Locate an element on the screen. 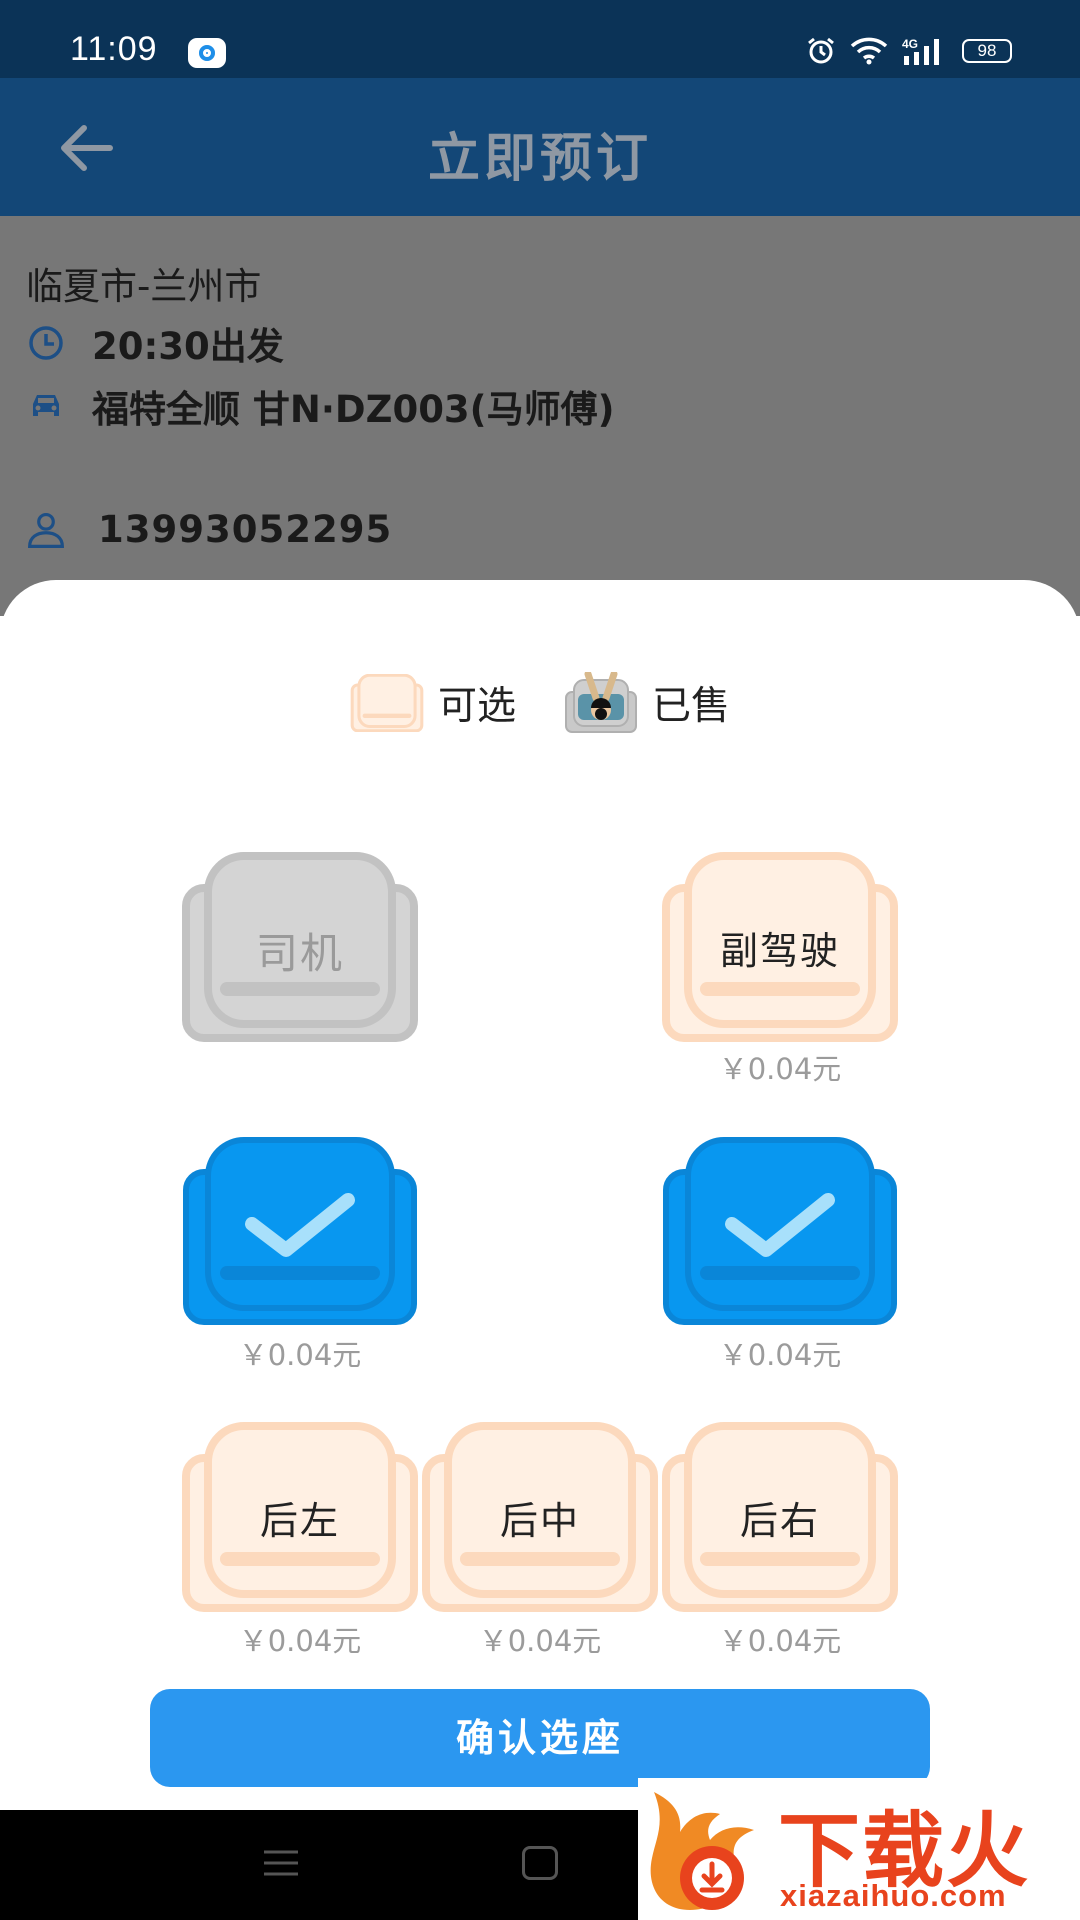  phone-number: 13993052295 is located at coordinates (245, 529).